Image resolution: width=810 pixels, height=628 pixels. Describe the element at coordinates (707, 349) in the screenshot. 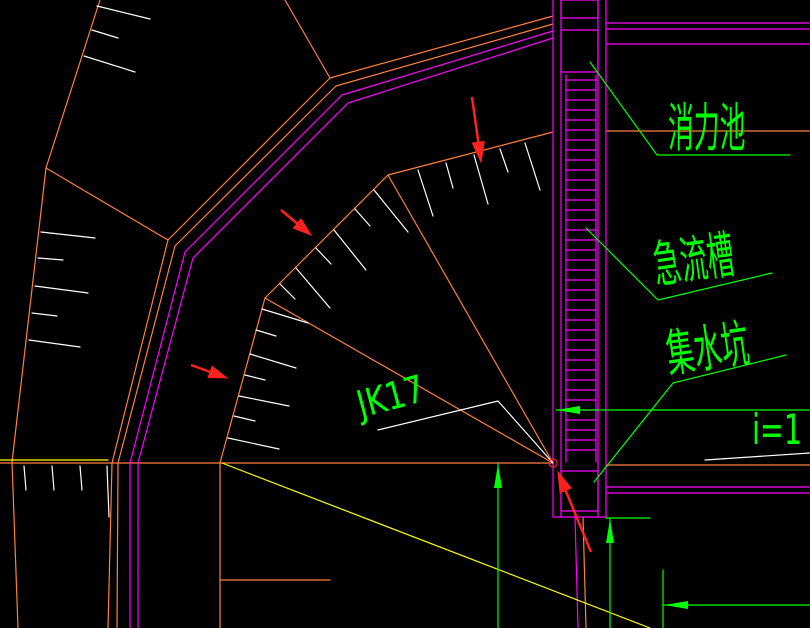

I see `label-sump: 集水坑` at that location.